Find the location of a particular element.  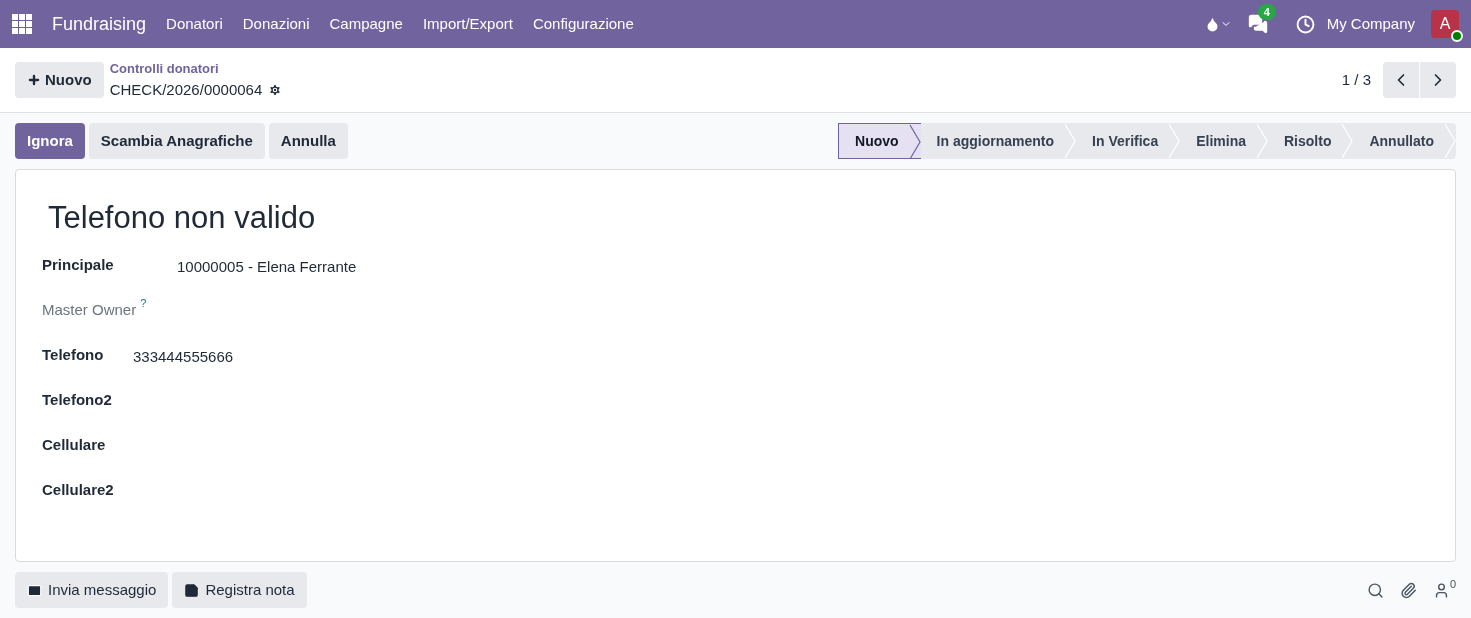

field-value: 10000005 - Elena Ferrante is located at coordinates (267, 267).